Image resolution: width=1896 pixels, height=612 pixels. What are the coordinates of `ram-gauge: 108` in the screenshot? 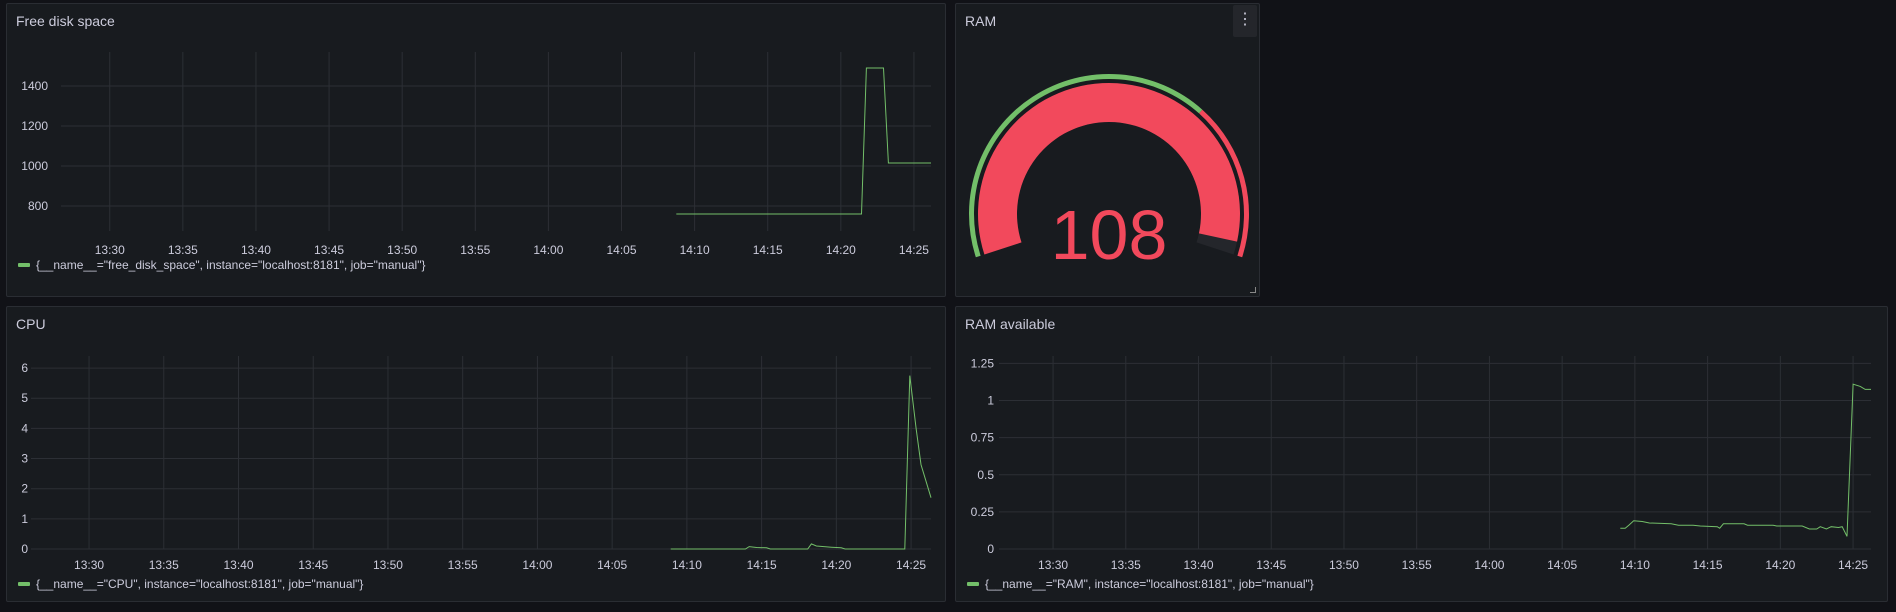 It's located at (1109, 174).